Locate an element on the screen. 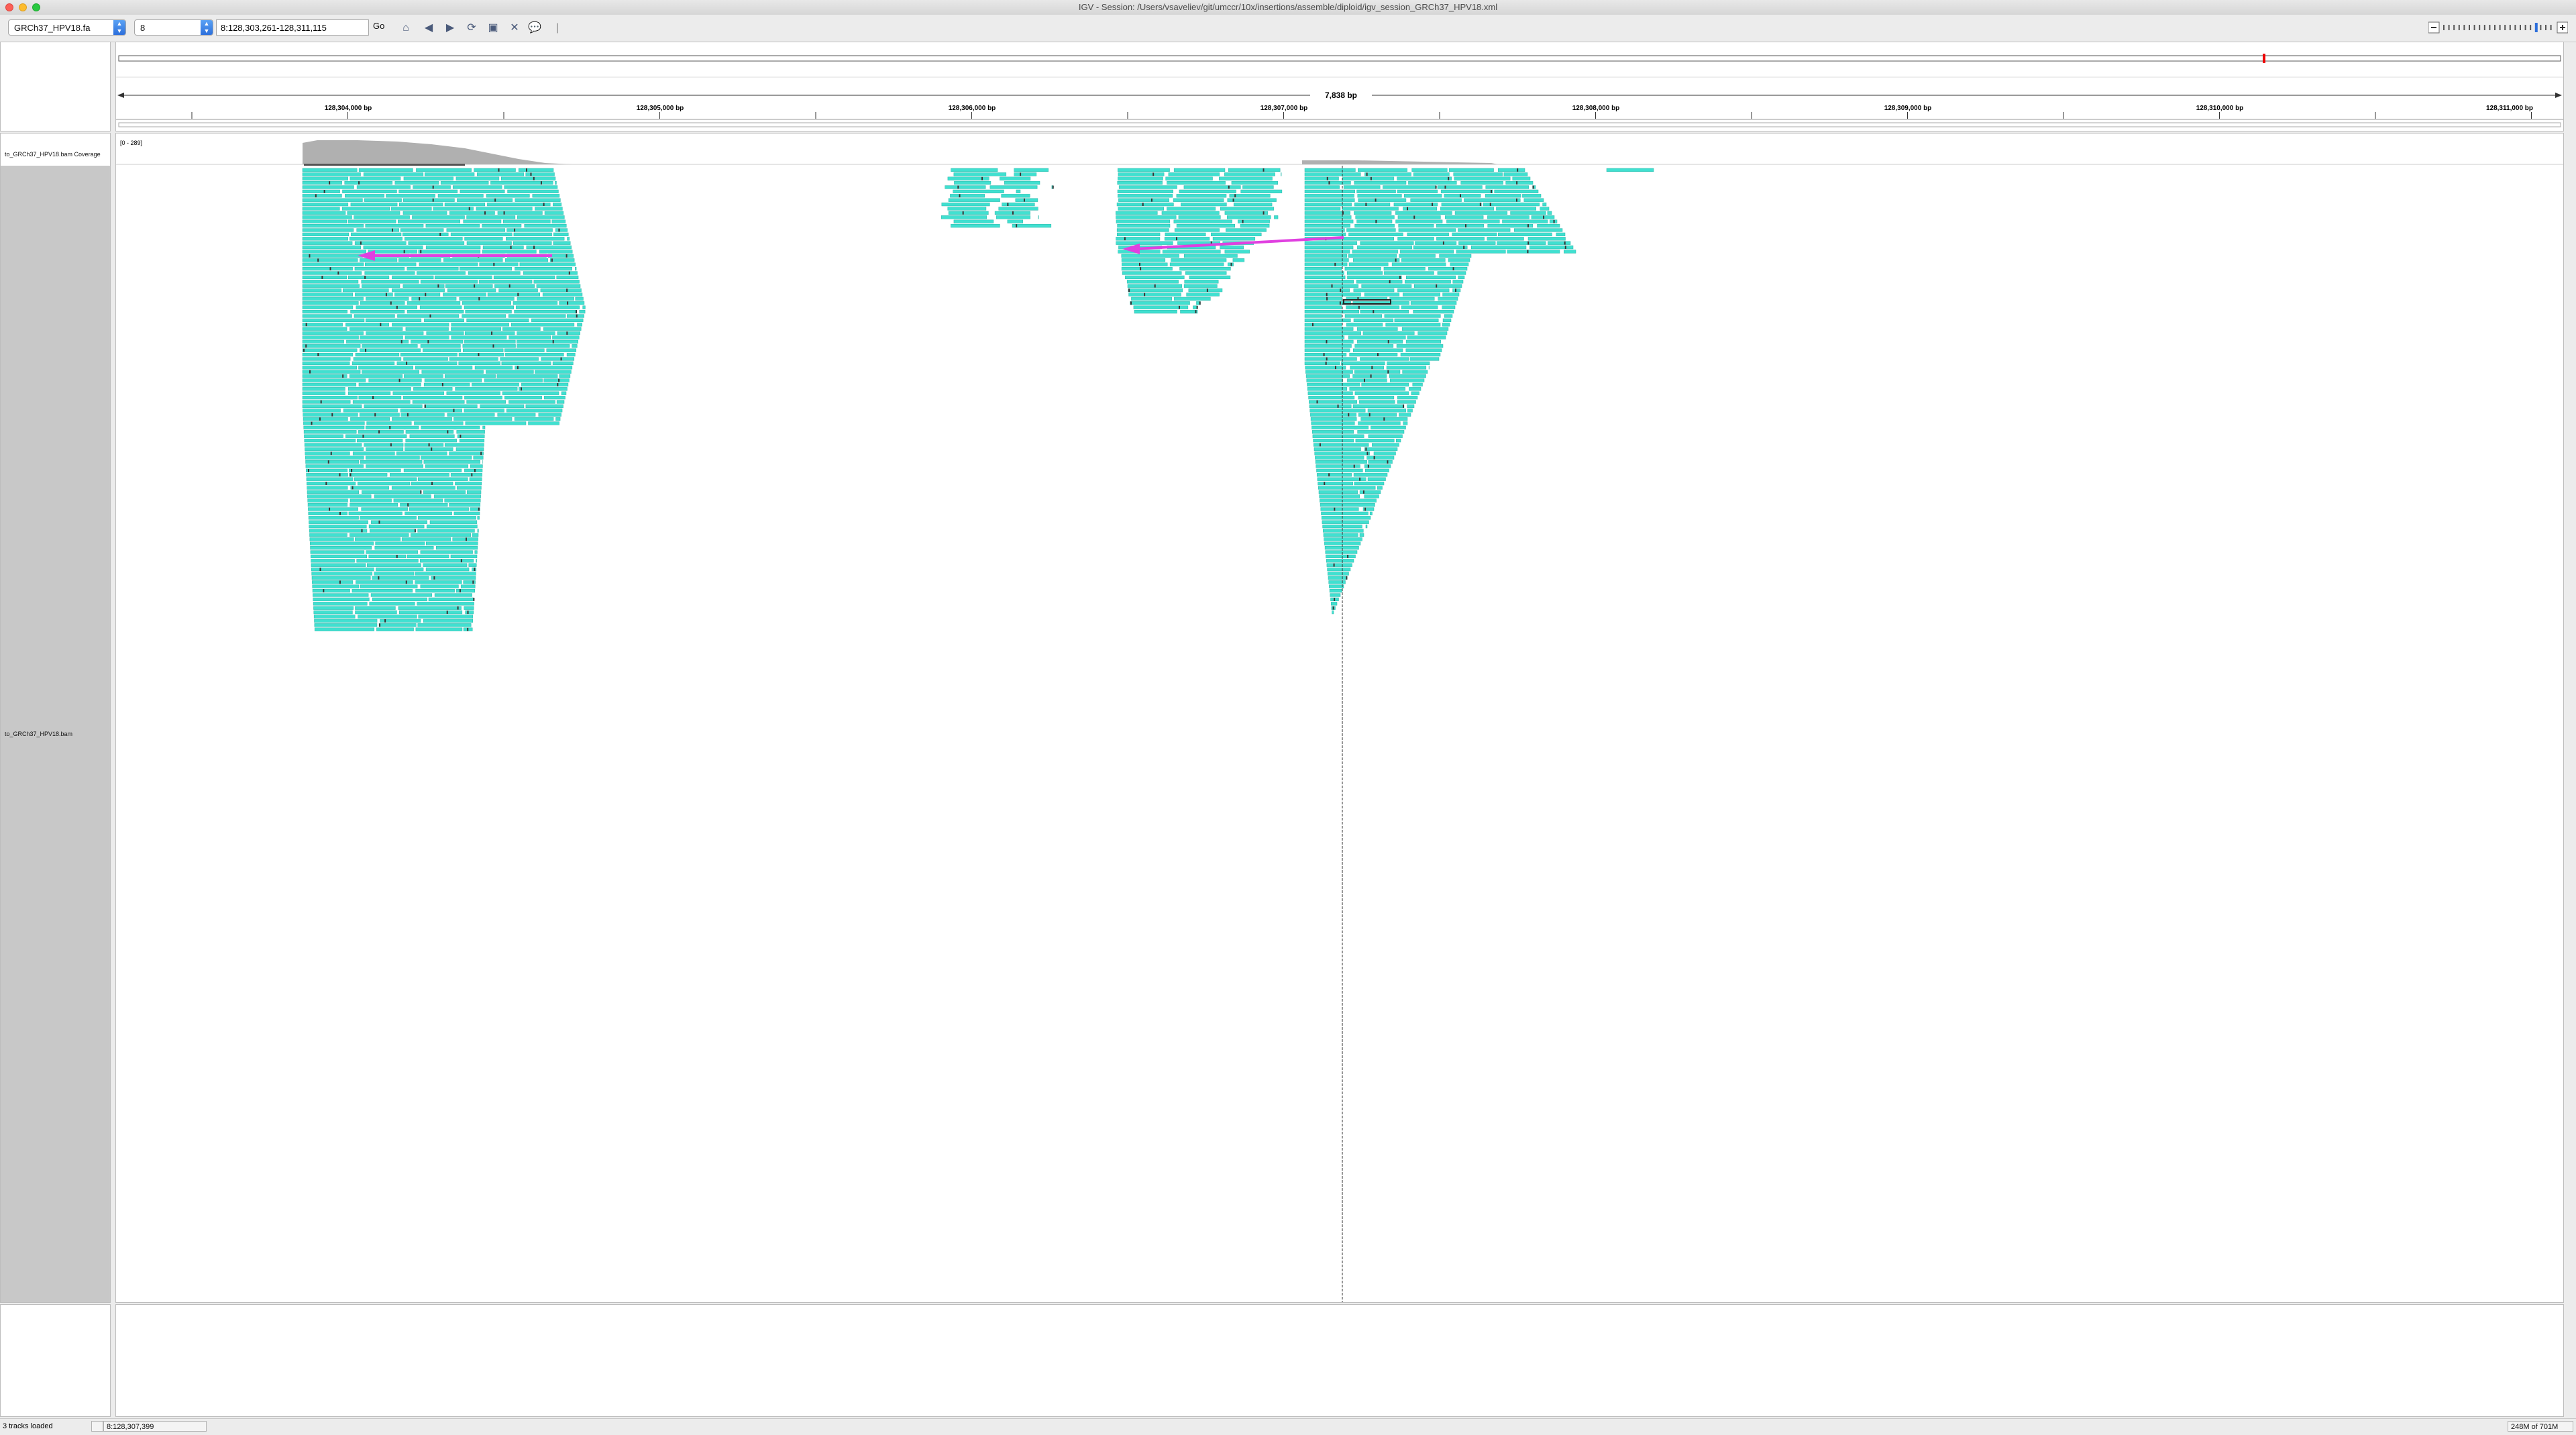 The height and width of the screenshot is (1435, 2576). go-button: Go is located at coordinates (378, 26).